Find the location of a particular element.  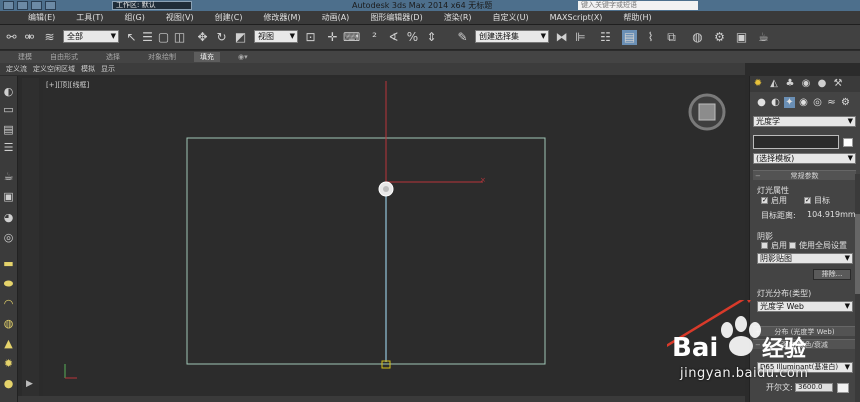

pyramid-icon: ▲ is located at coordinates (8, 344).